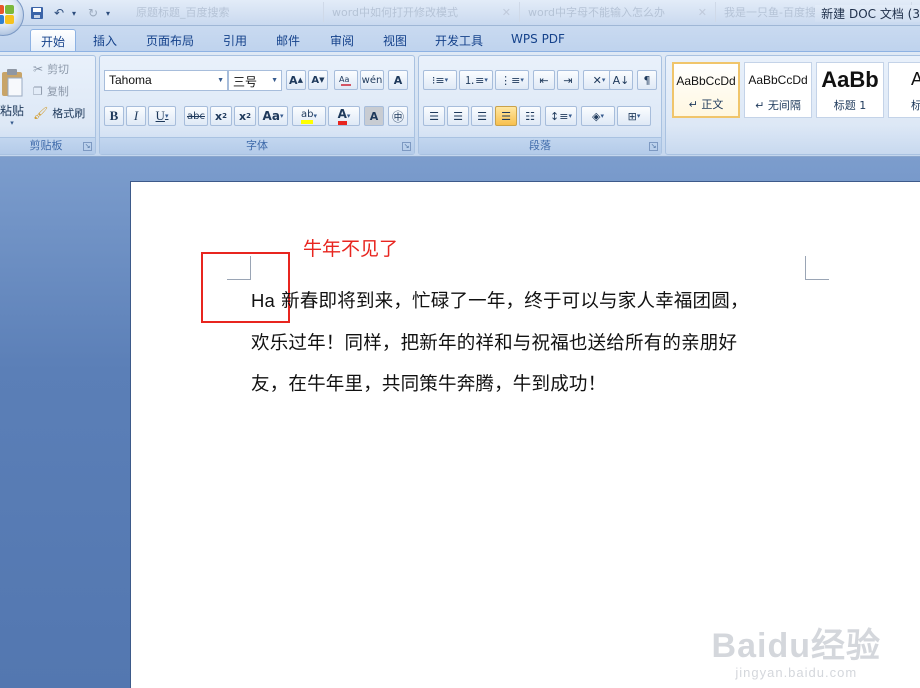  Describe the element at coordinates (512, 301) in the screenshot. I see `text-line: 新春即将到来，忙碌了一年，终于可以与家人幸福团圆，` at that location.